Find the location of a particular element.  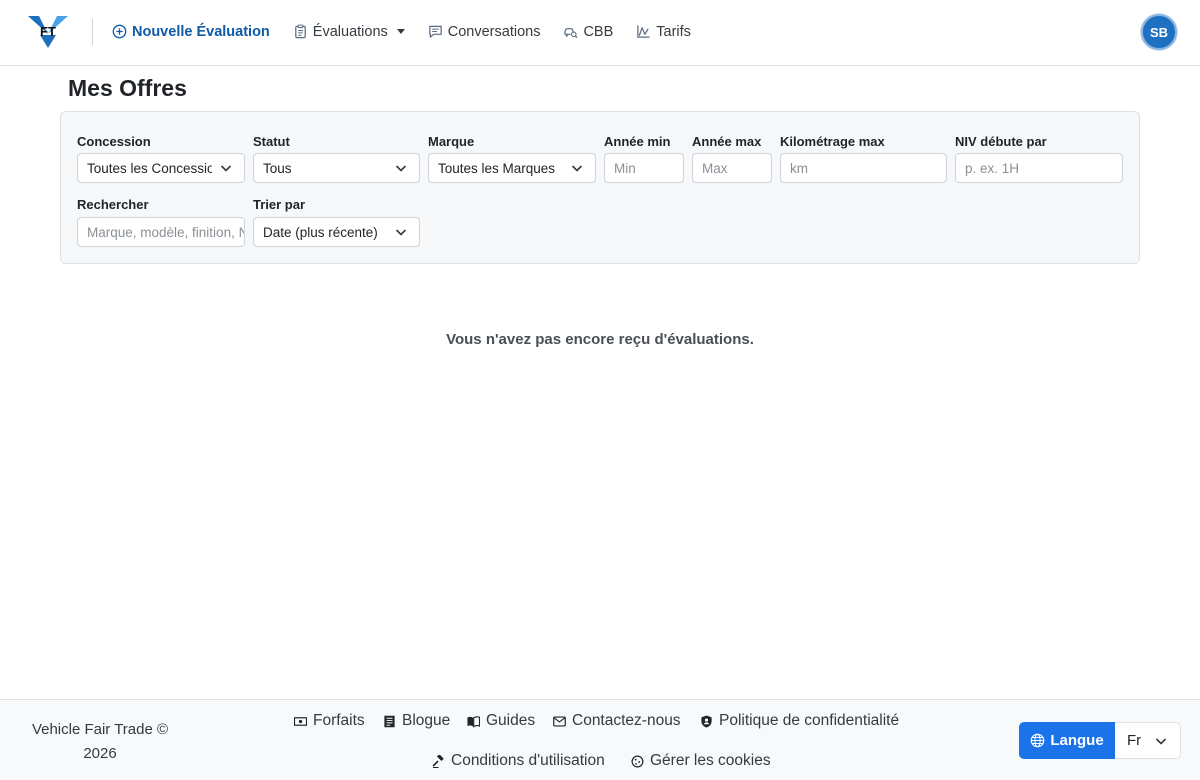

marque-select-value: Toutes les Marques is located at coordinates (497, 168).